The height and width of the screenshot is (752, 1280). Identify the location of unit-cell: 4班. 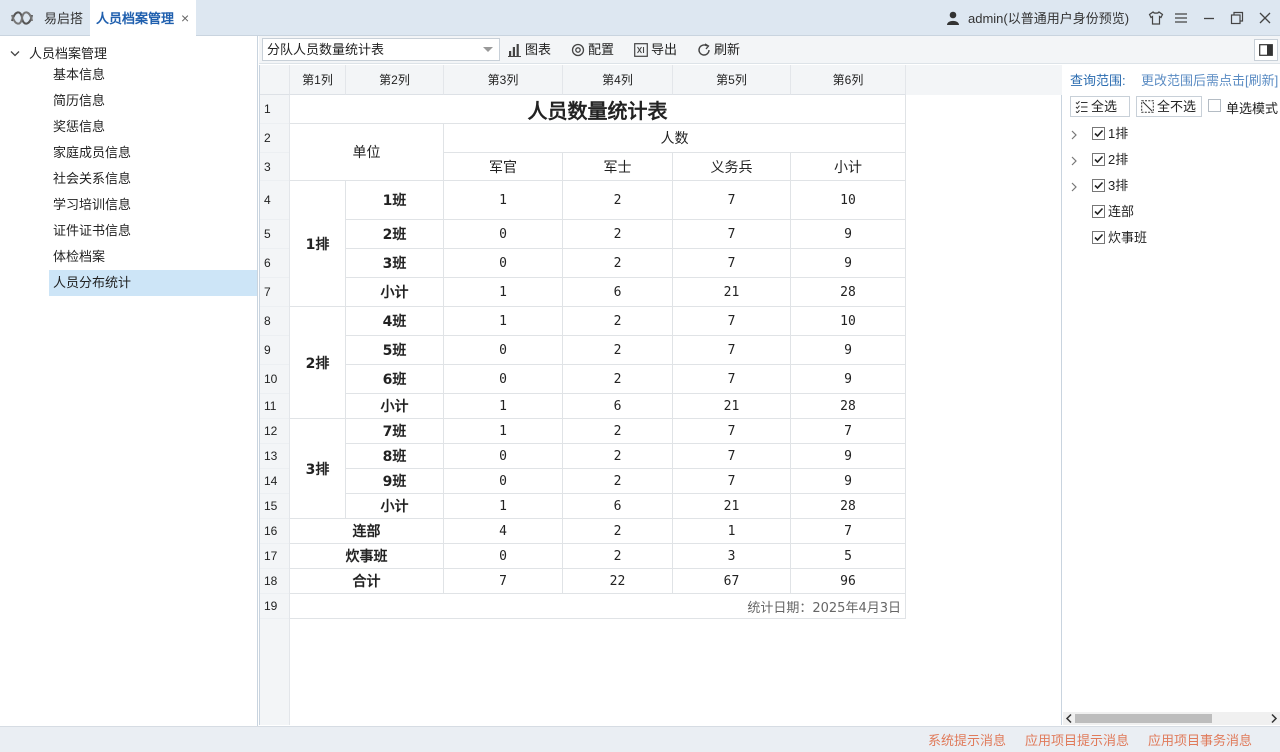
(395, 321).